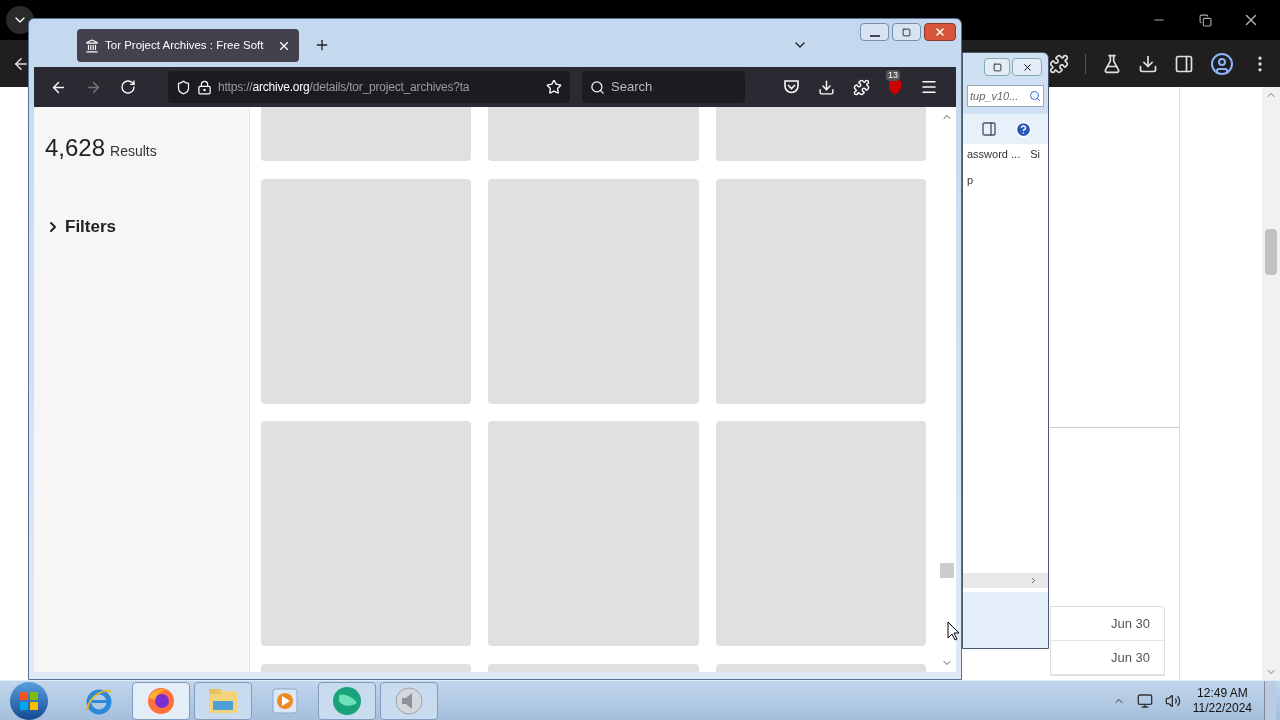  Describe the element at coordinates (791, 87) in the screenshot. I see `pocket-icon` at that location.